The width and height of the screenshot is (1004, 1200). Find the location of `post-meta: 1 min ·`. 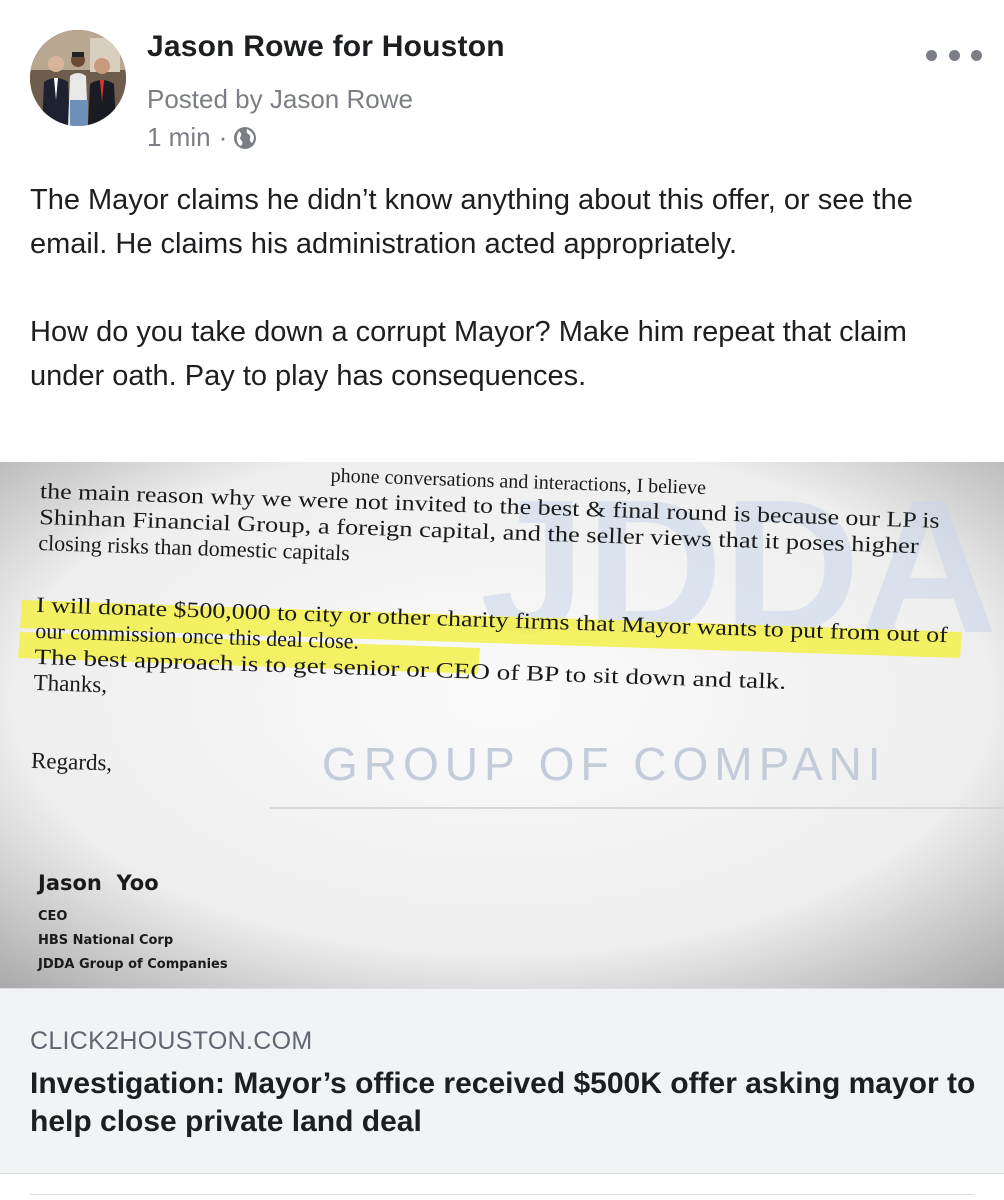

post-meta: 1 min · is located at coordinates (202, 137).